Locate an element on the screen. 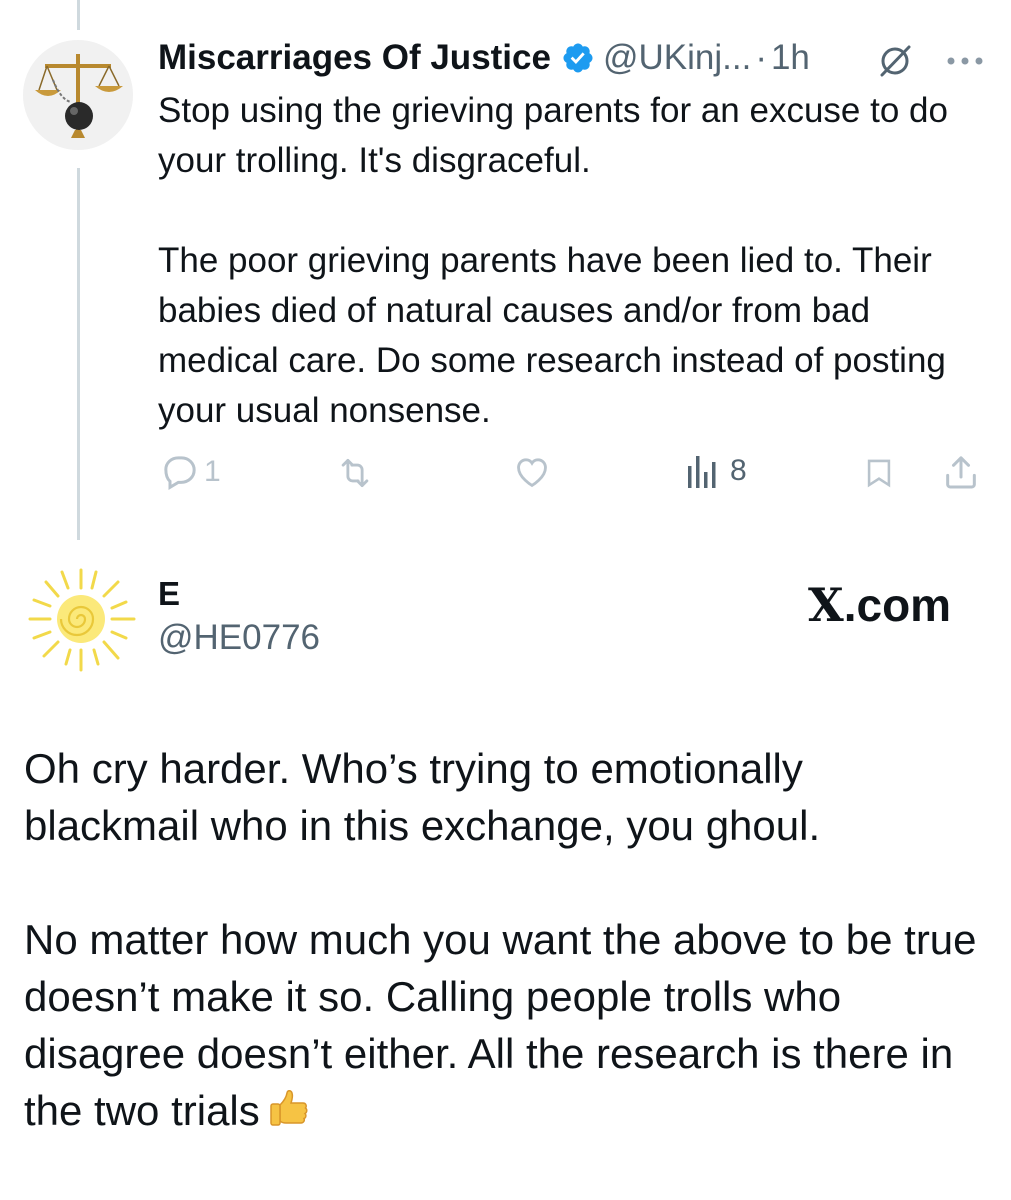  x-com-watermark: X.com is located at coordinates (879, 605).